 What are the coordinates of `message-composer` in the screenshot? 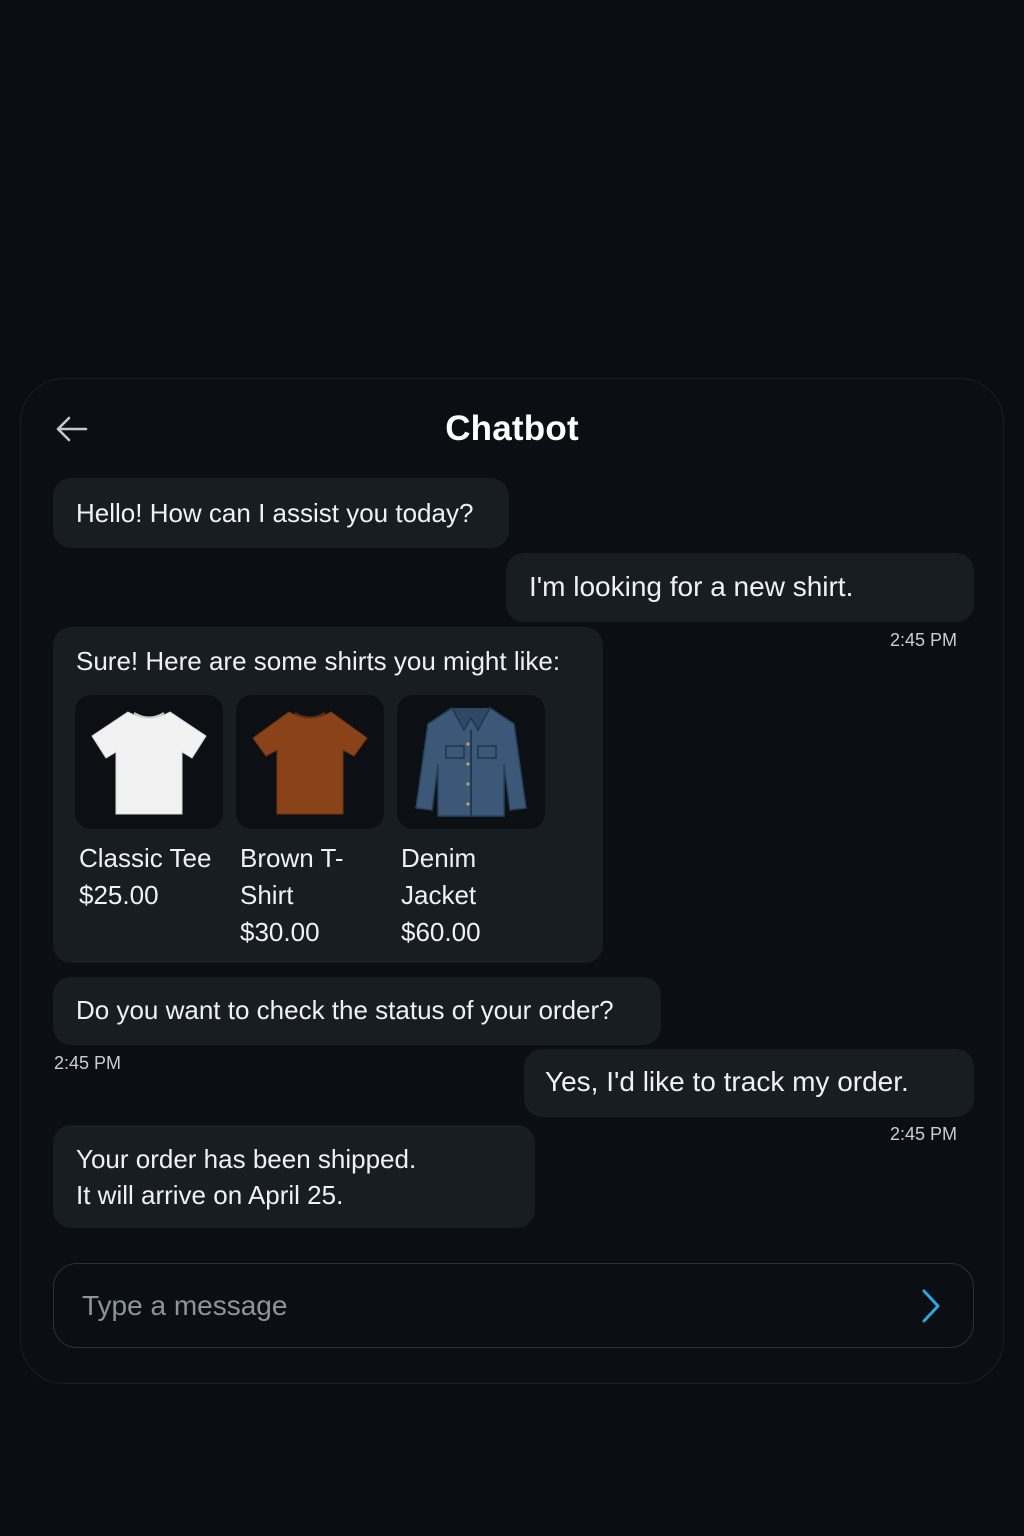 It's located at (513, 1305).